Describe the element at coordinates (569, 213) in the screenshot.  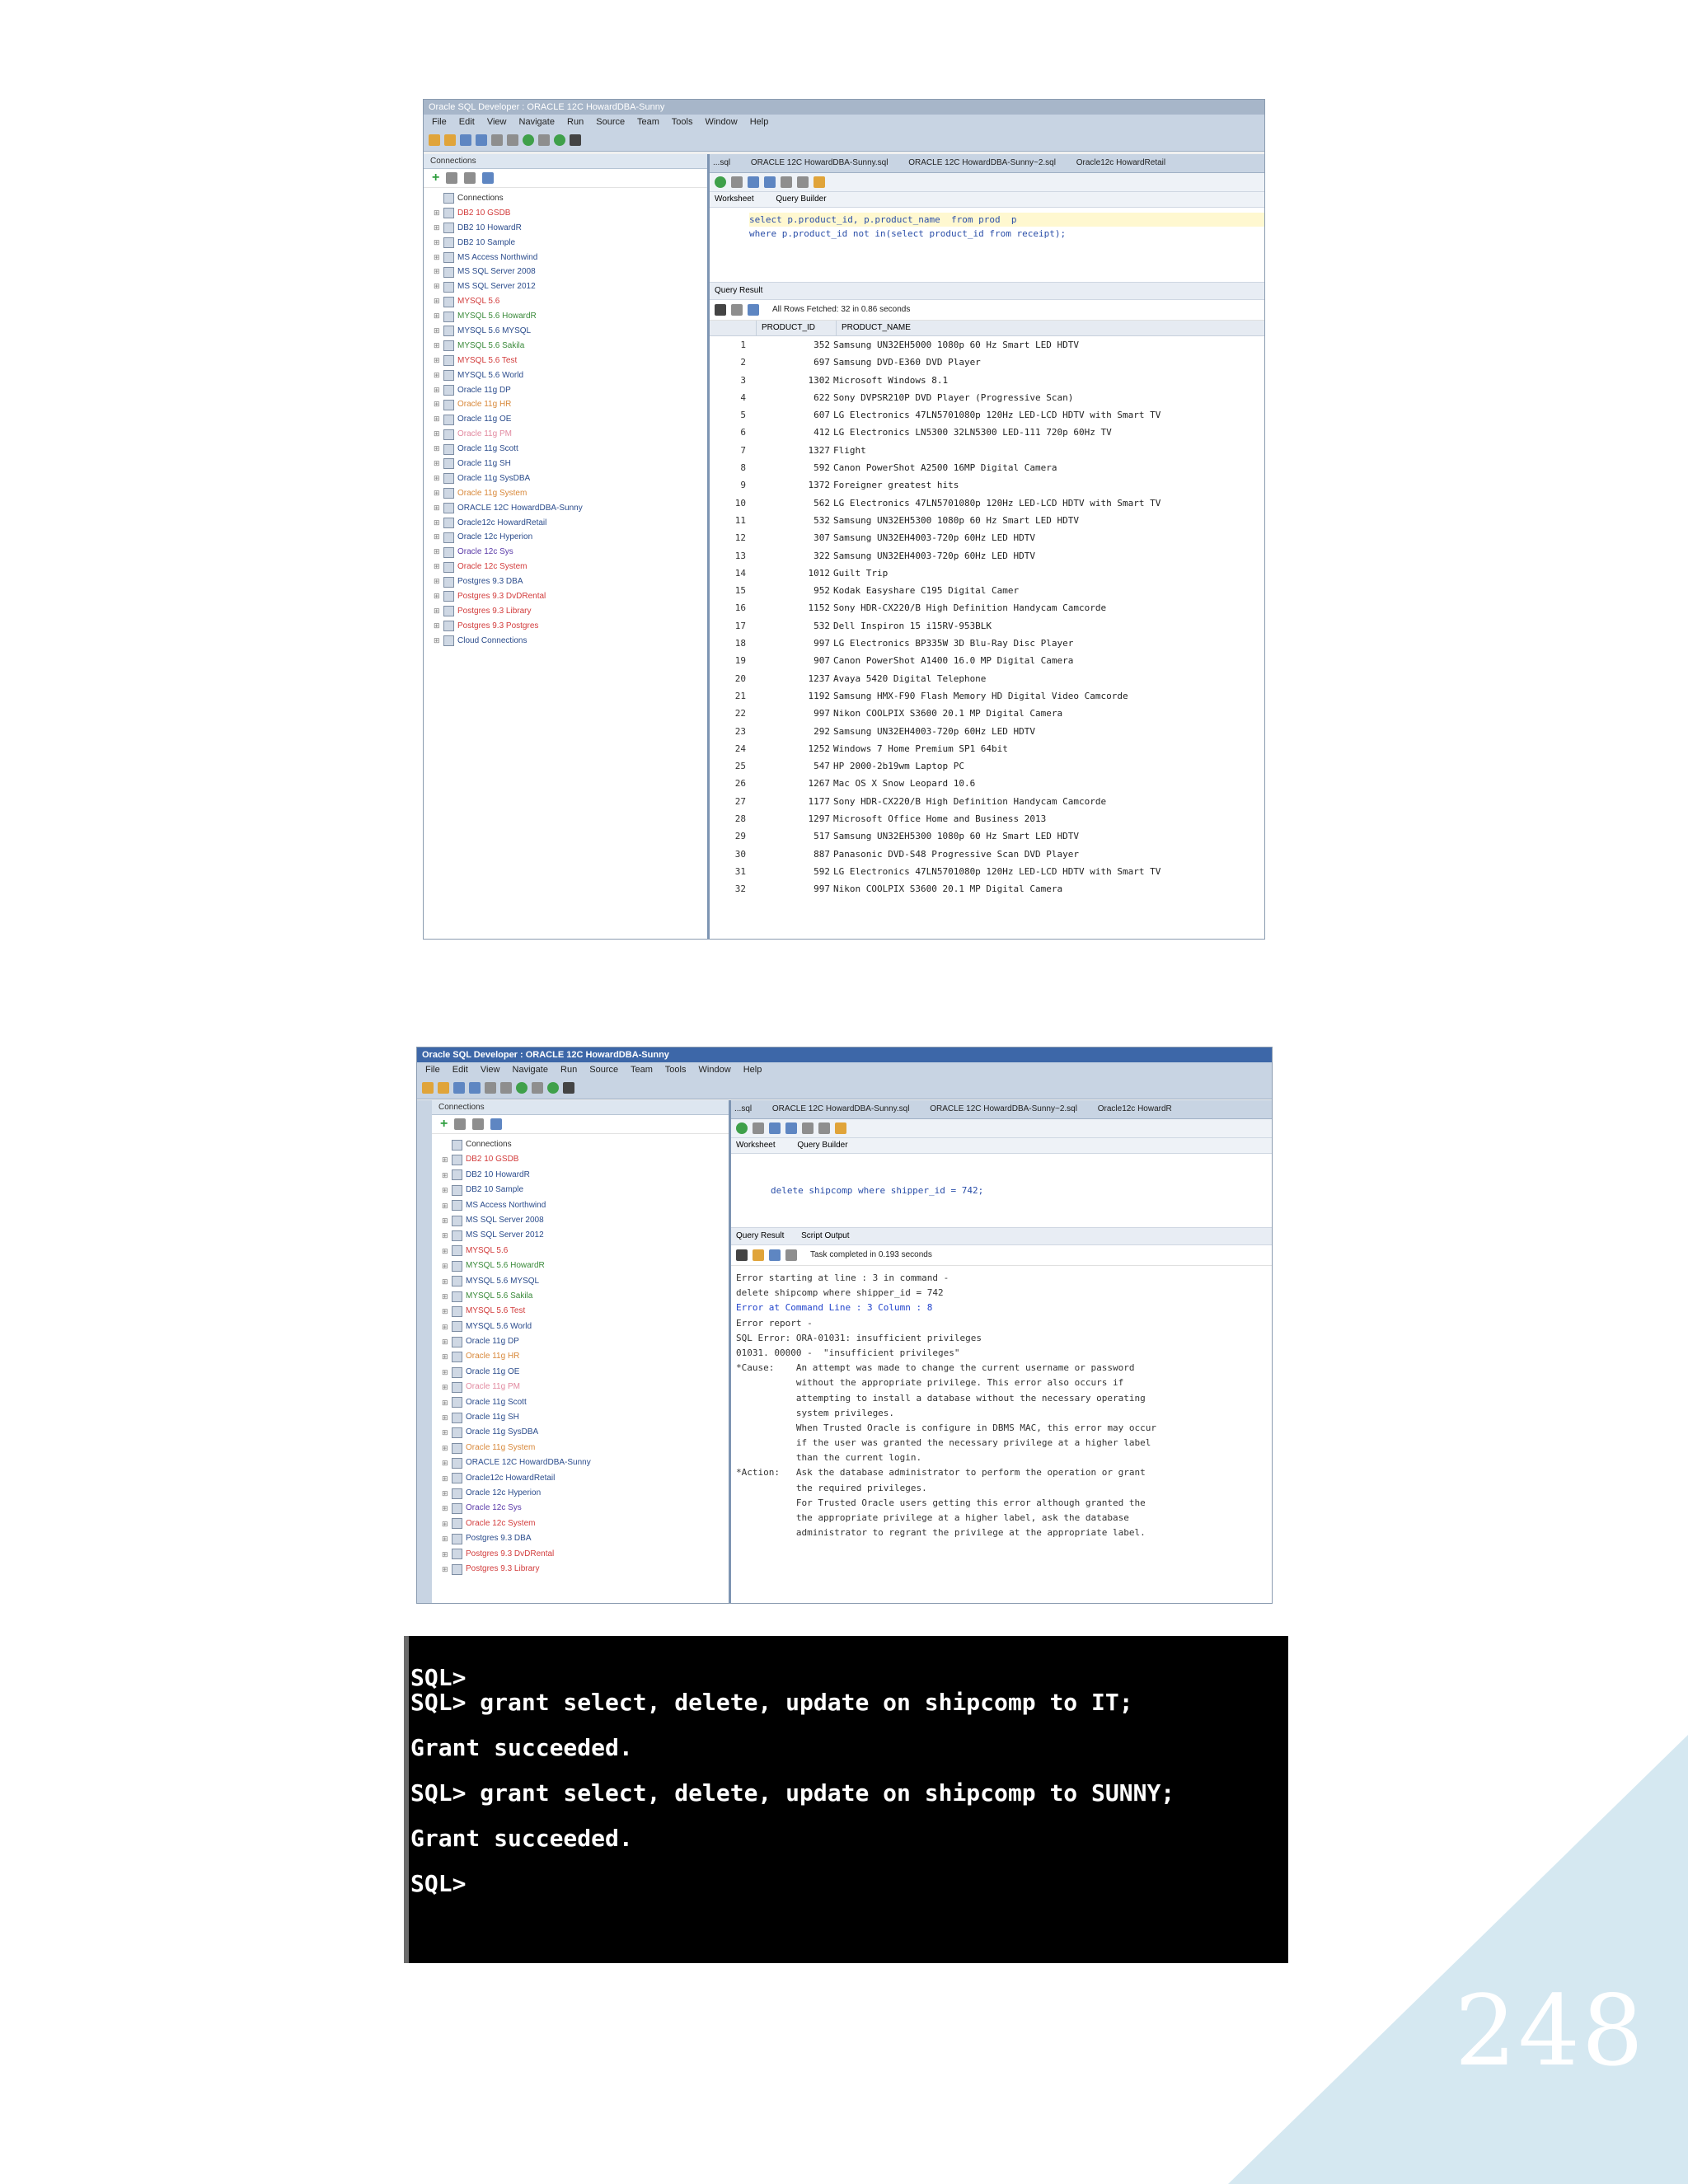
I see `tree-connection: ⊞ DB2 10 GSDB` at that location.